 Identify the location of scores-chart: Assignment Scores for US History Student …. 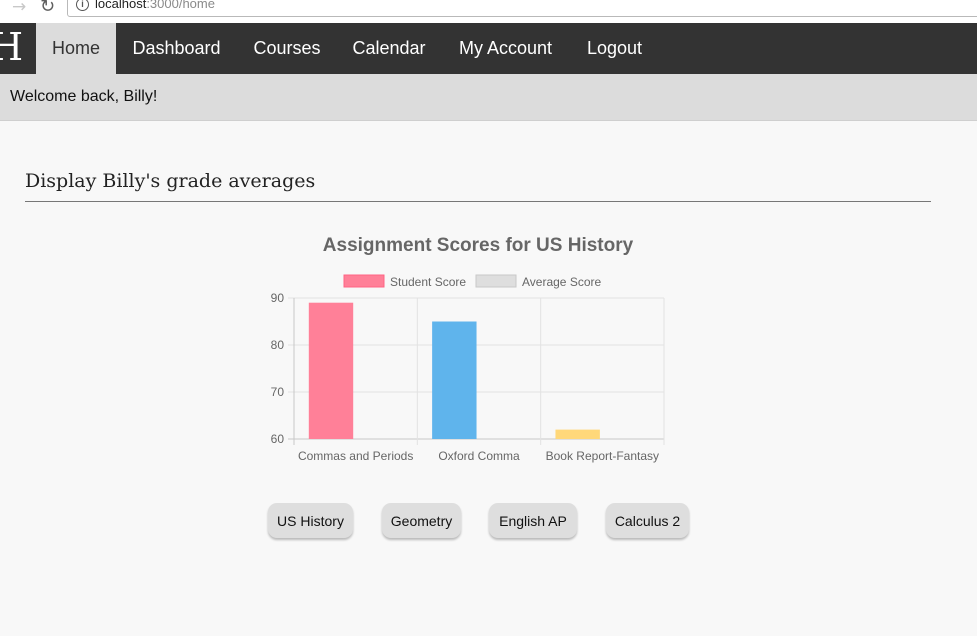
(468, 349).